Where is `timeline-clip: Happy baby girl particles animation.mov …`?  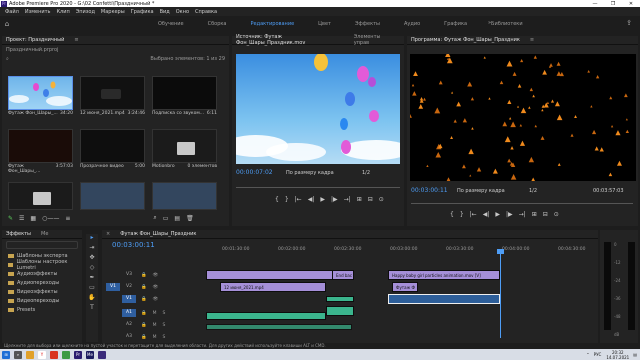 timeline-clip: Happy baby girl particles animation.mov … is located at coordinates (444, 275).